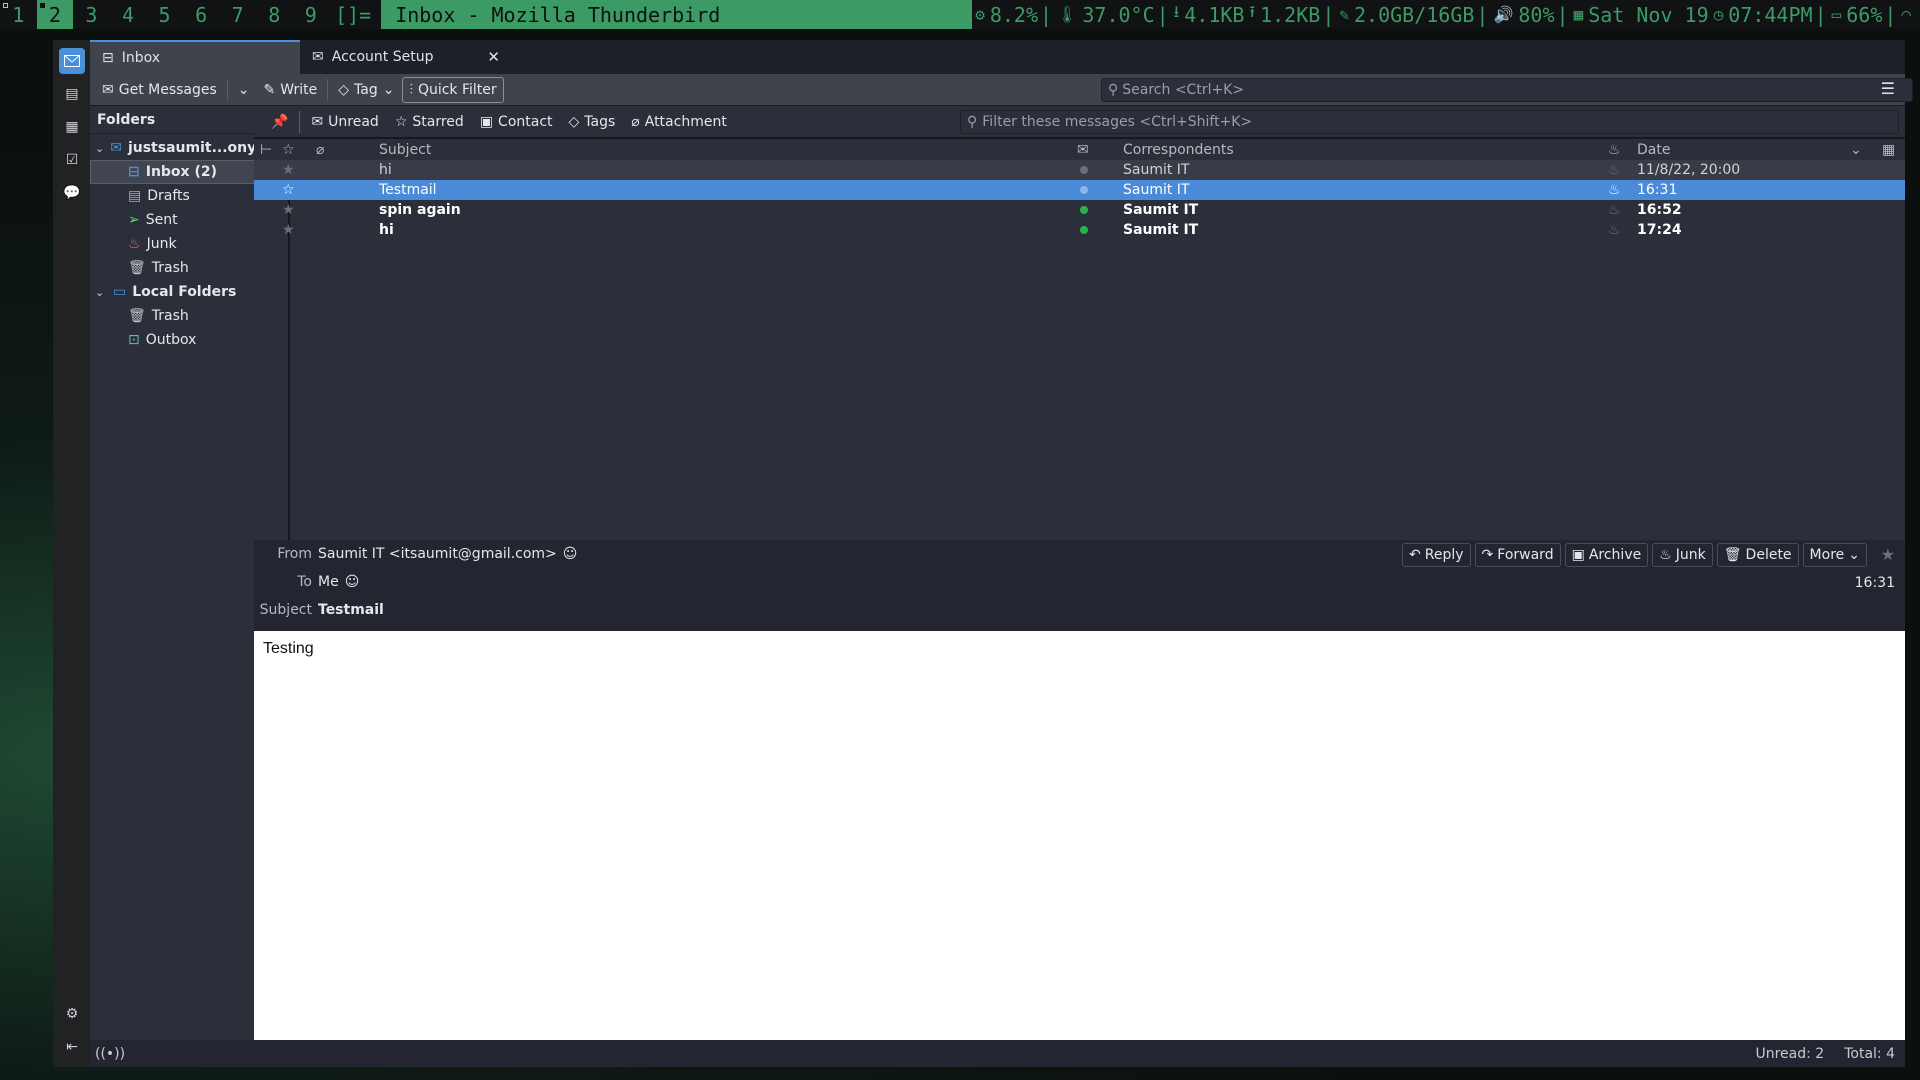  Describe the element at coordinates (18, 14) in the screenshot. I see `workspace-1: 1` at that location.